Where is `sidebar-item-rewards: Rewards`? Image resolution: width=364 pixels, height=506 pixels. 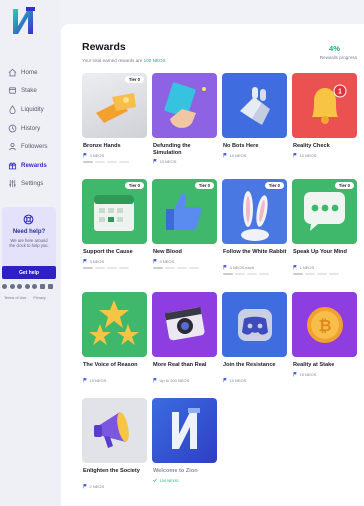
sidebar-item-rewards: Rewards is located at coordinates (32, 165).